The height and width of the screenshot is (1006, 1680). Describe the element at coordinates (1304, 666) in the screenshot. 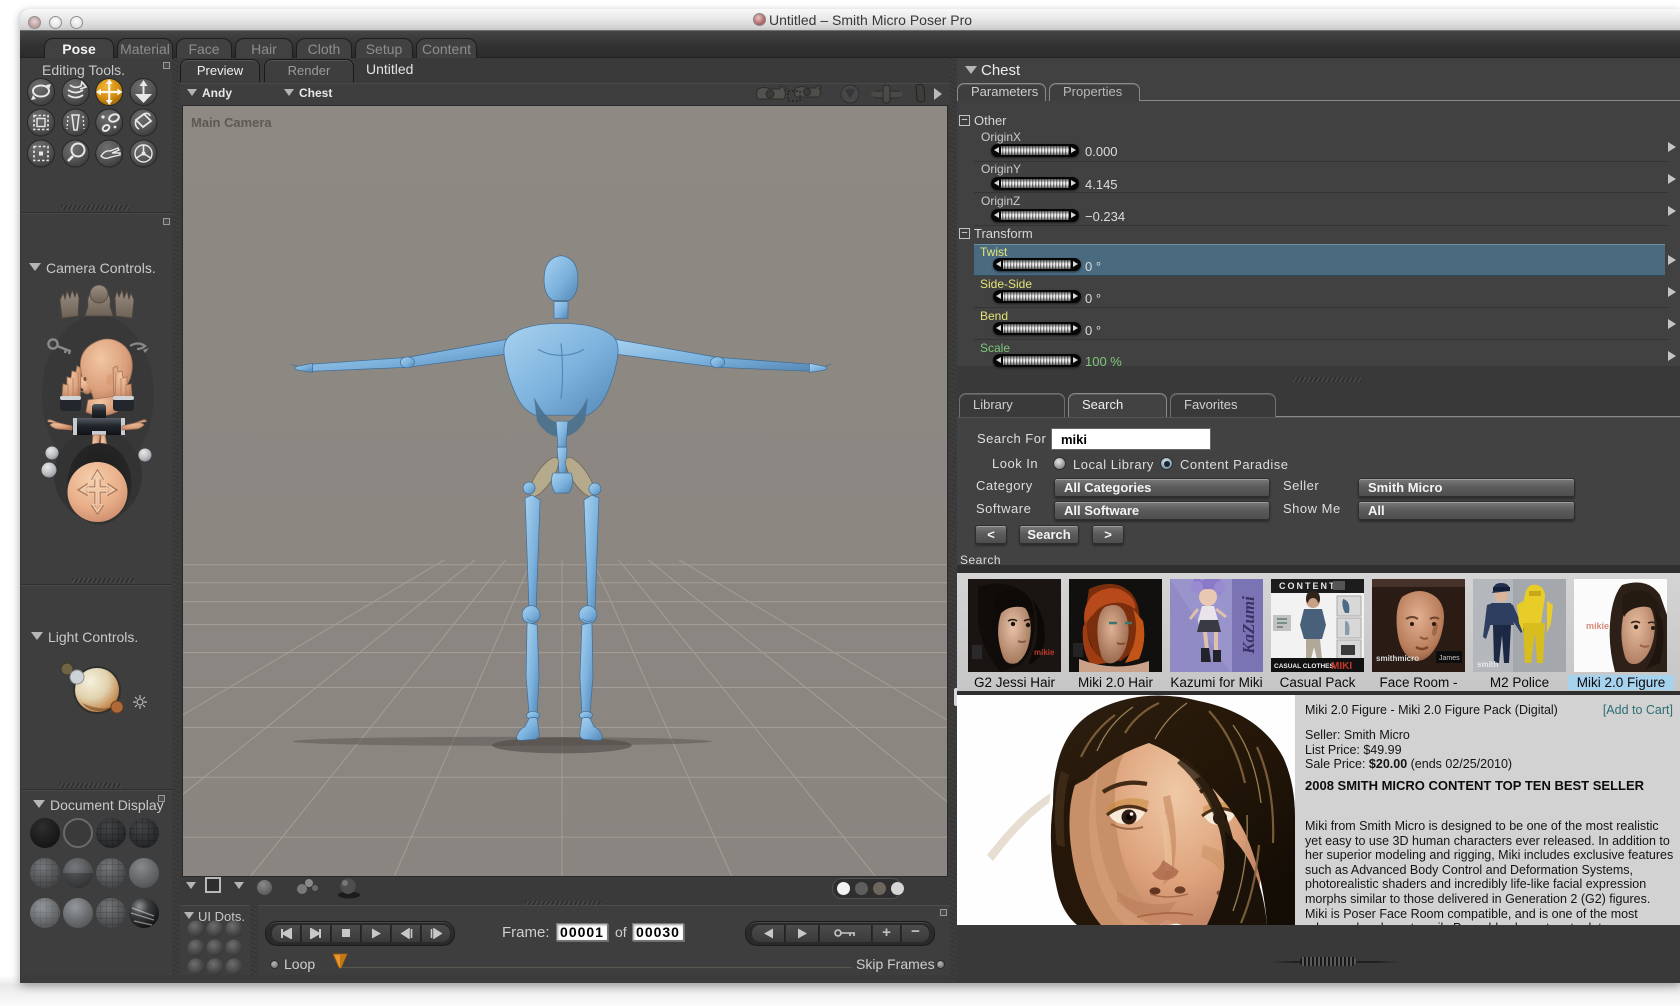

I see `svg-text: CASUAL CLOTHES` at that location.